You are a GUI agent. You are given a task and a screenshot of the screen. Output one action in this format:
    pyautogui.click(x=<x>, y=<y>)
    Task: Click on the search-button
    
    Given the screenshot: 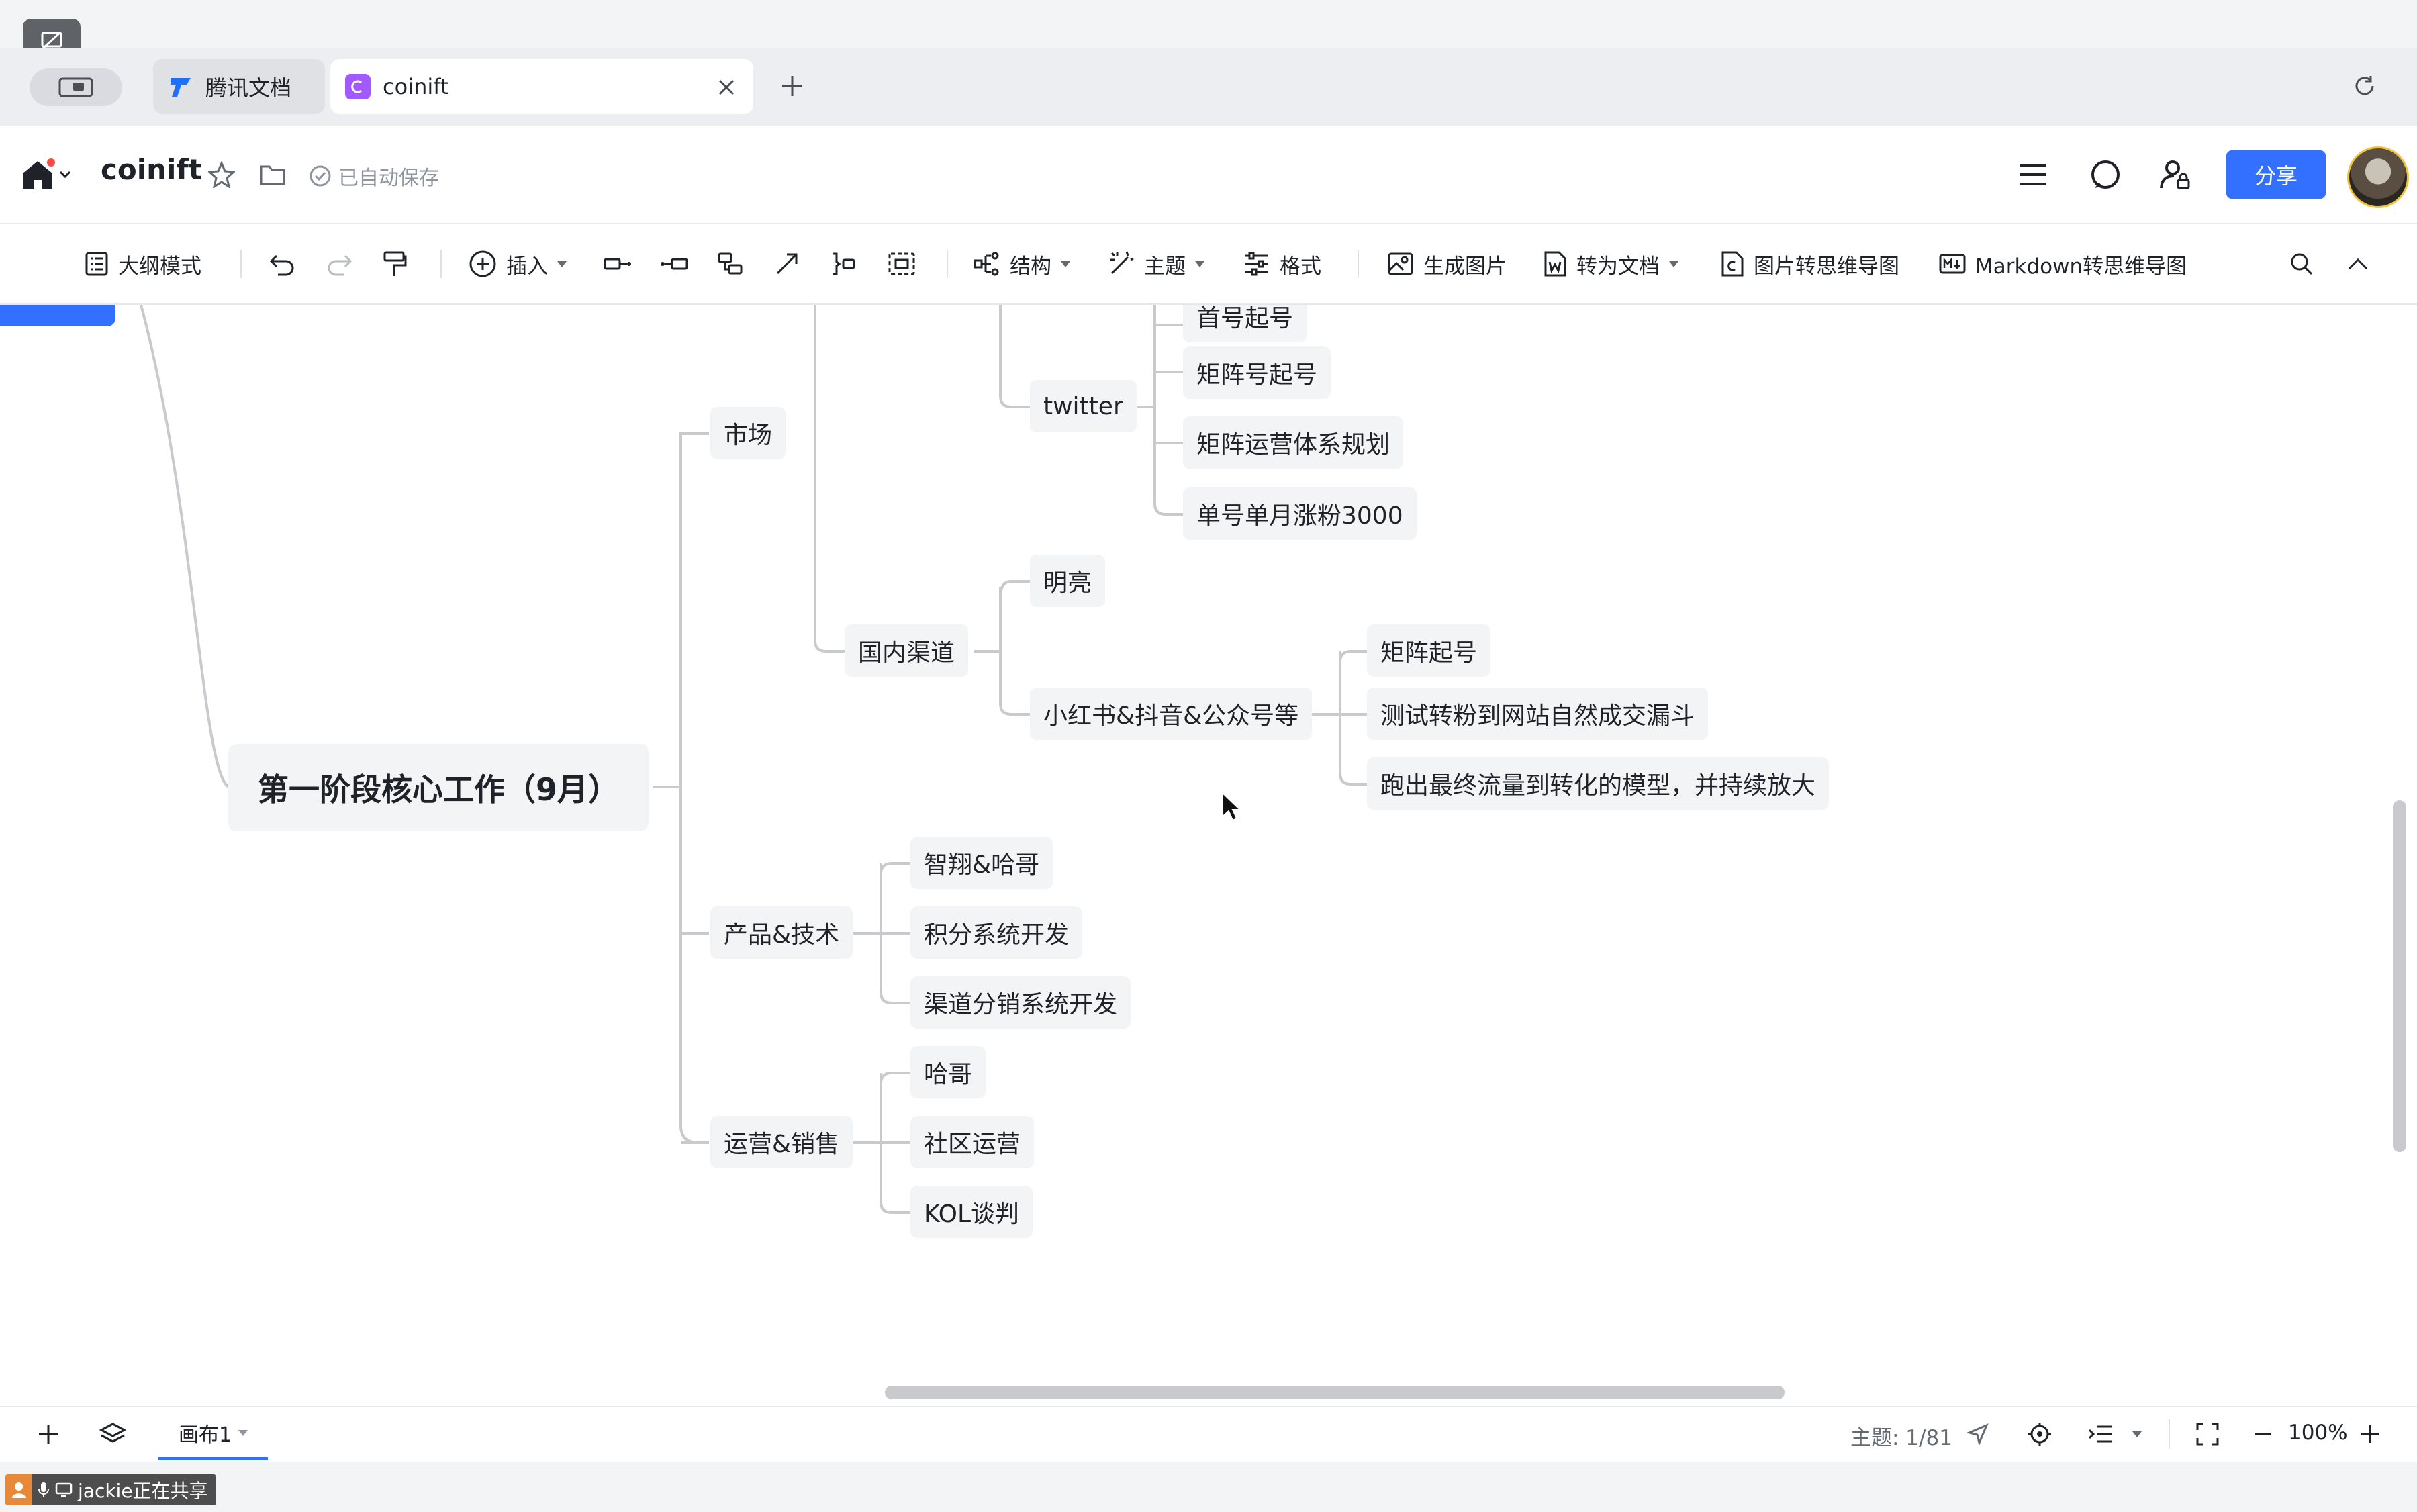 What is the action you would take?
    pyautogui.click(x=2301, y=263)
    